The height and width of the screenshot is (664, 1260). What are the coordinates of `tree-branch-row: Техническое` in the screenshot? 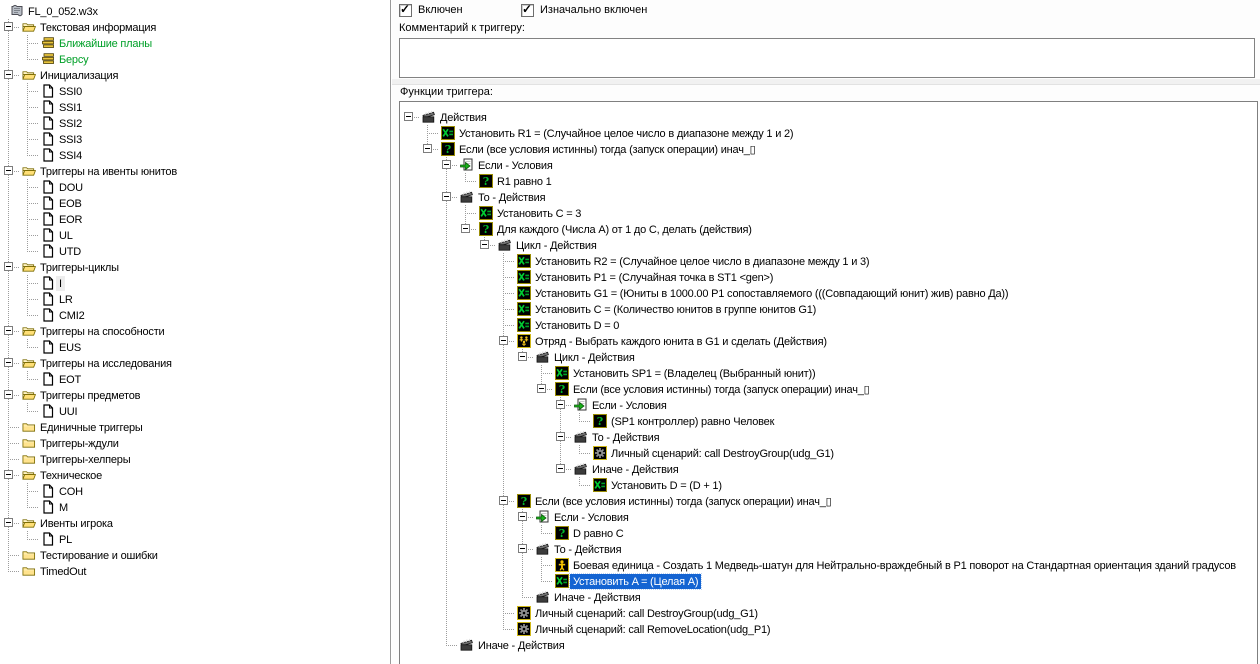 It's located at (195, 475).